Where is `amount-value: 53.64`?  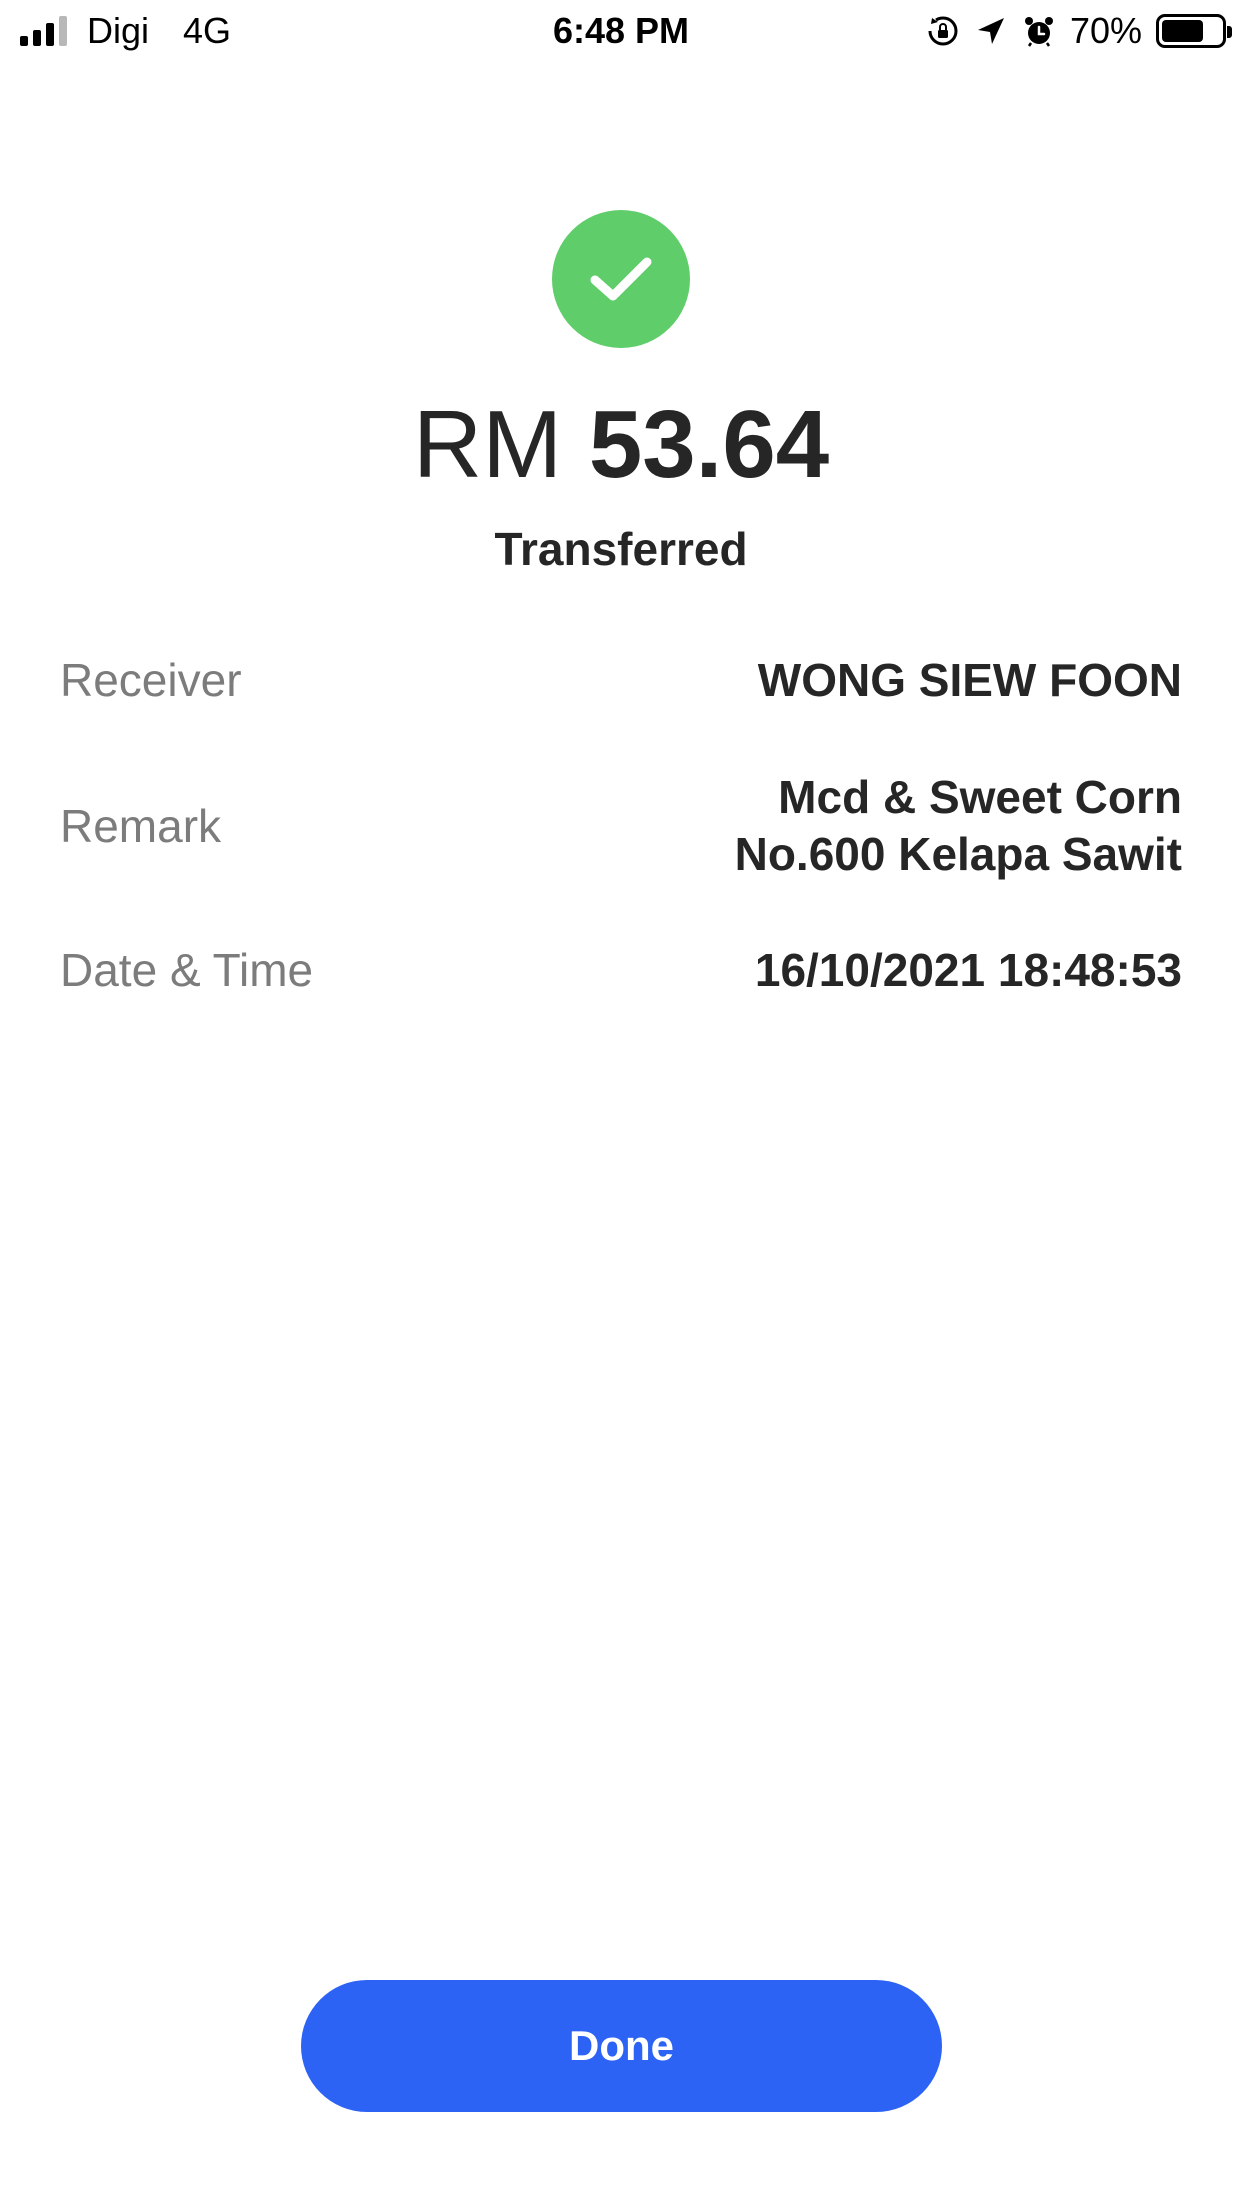 amount-value: 53.64 is located at coordinates (709, 444).